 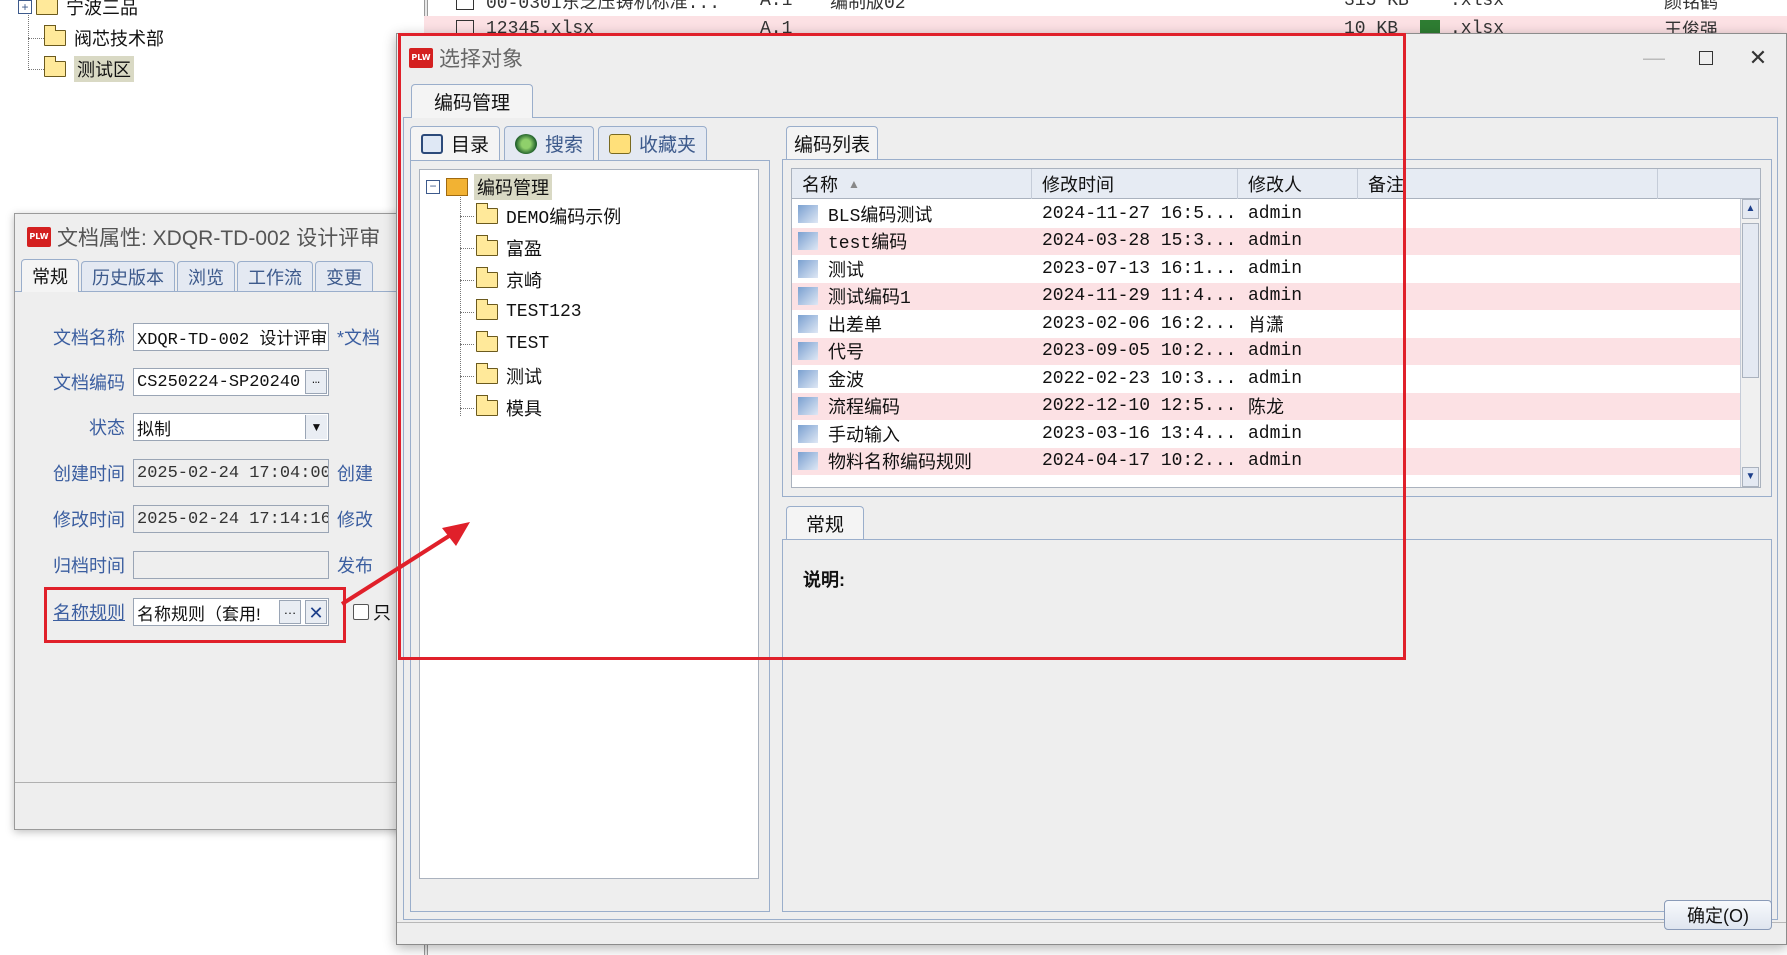 I want to click on arrow-head, so click(x=456, y=534).